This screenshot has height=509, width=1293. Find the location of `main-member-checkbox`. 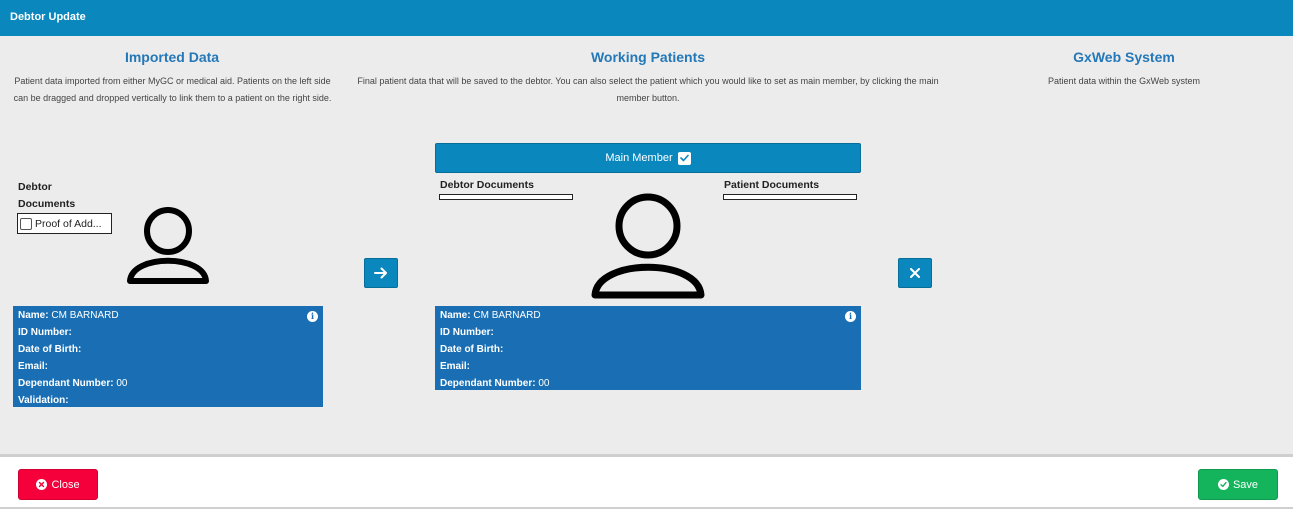

main-member-checkbox is located at coordinates (684, 158).